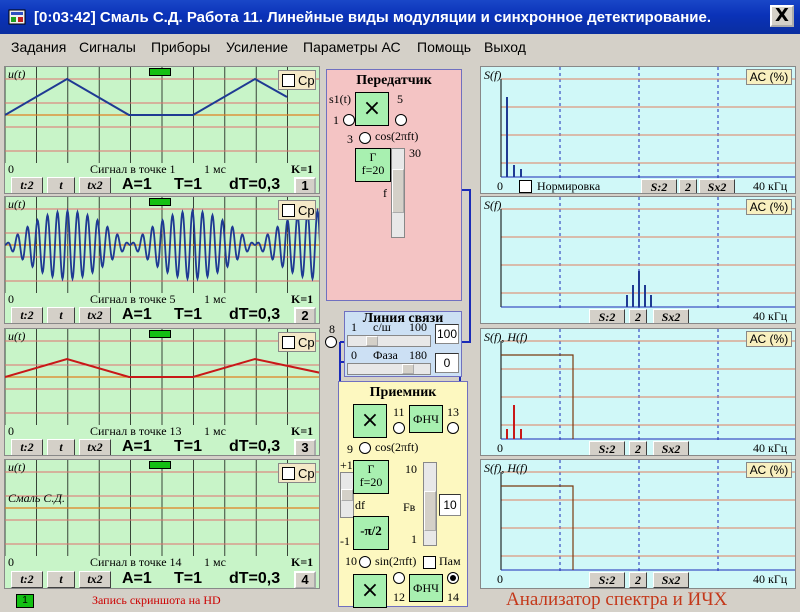 The width and height of the screenshot is (800, 612). Describe the element at coordinates (782, 16) in the screenshot. I see `close-button: X` at that location.